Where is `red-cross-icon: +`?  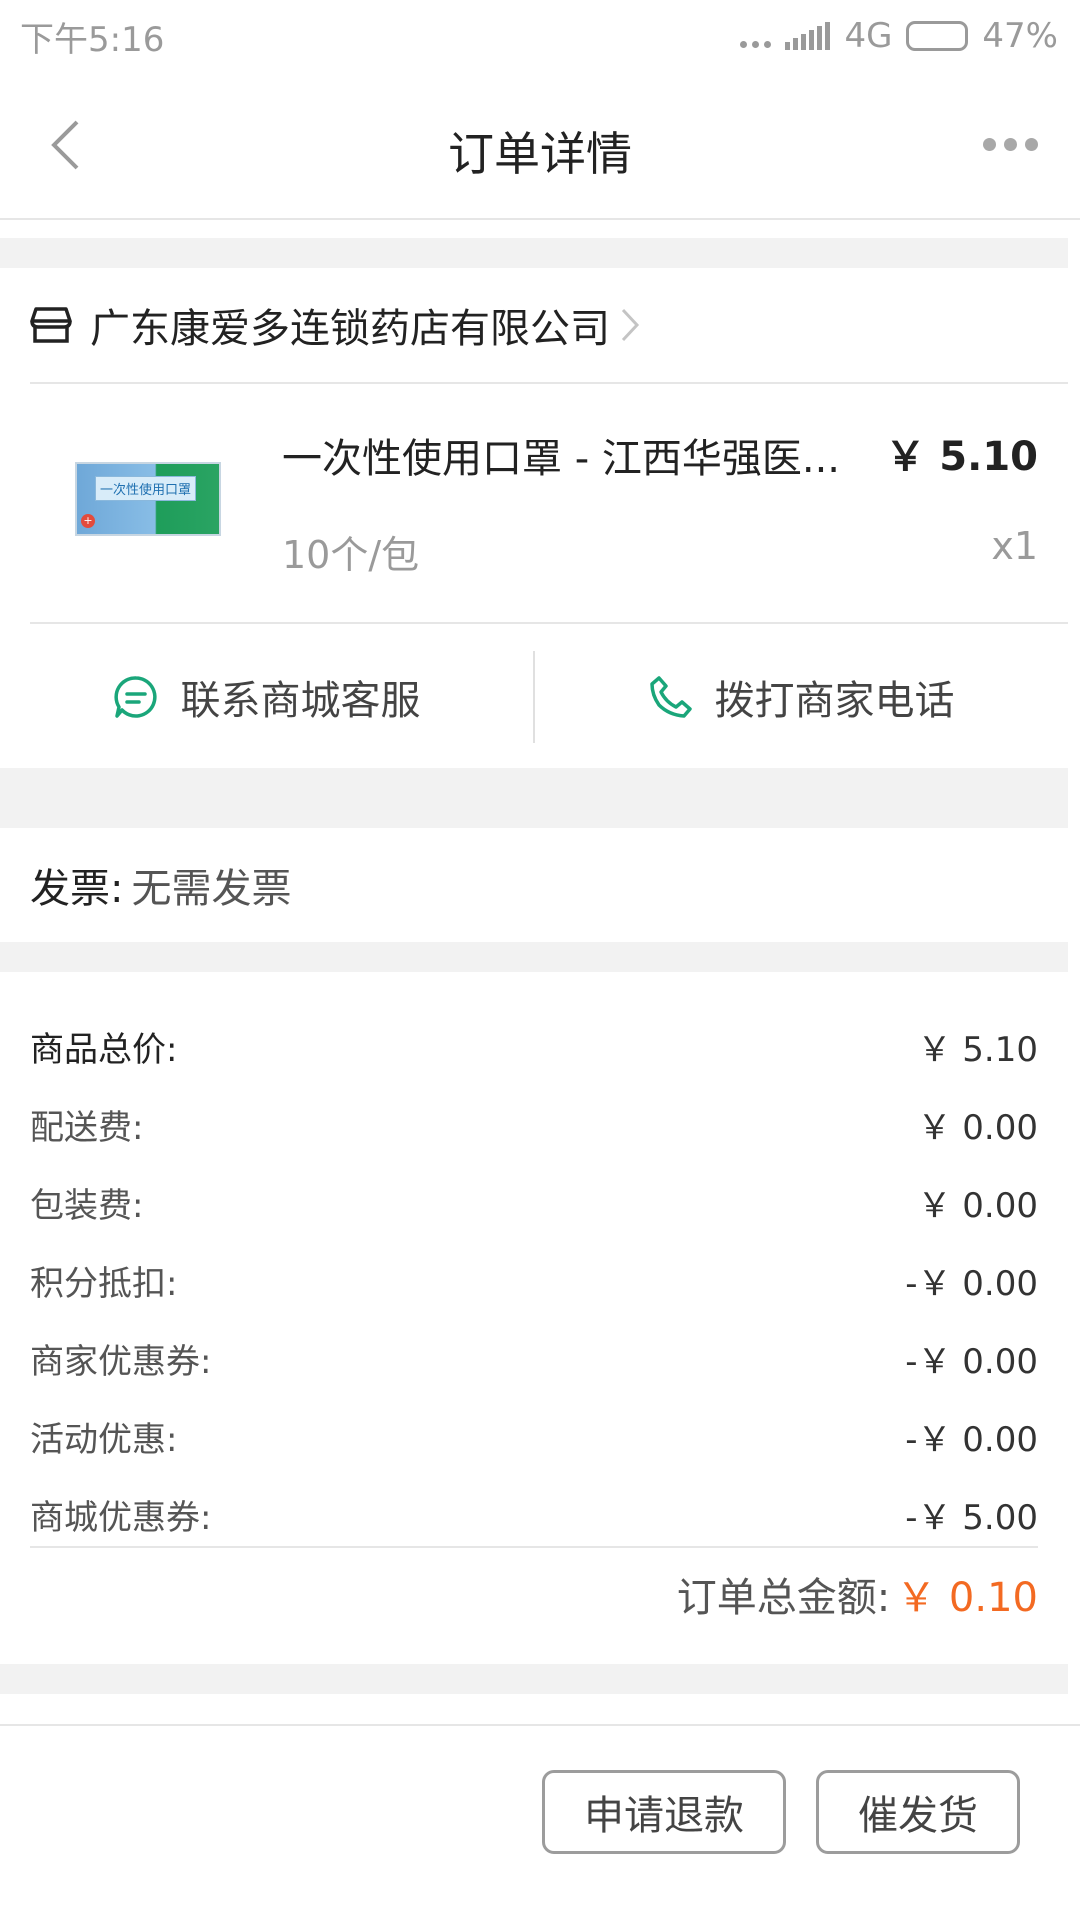 red-cross-icon: + is located at coordinates (88, 521).